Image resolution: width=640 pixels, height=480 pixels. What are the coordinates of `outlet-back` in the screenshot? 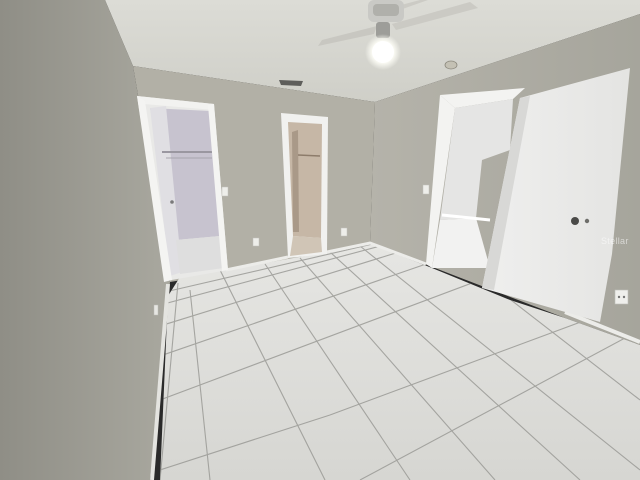 It's located at (256, 242).